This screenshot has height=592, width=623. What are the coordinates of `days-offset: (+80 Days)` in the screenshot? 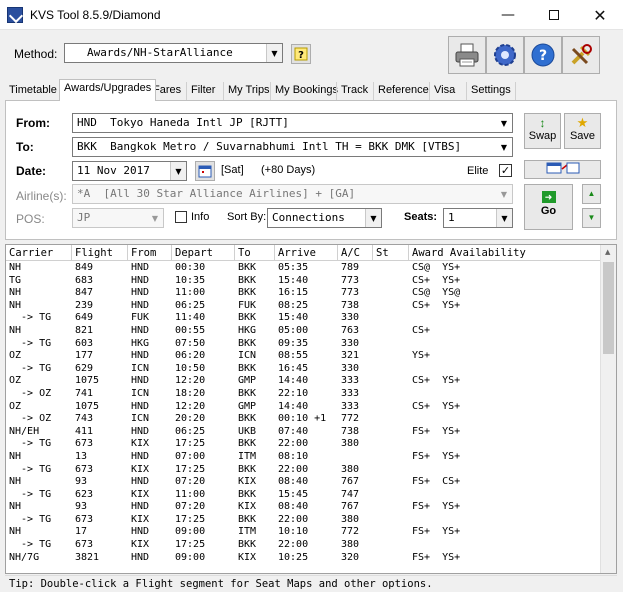 It's located at (288, 170).